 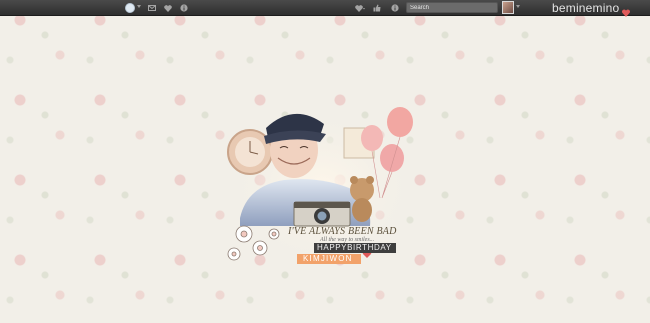 I want to click on thumbs-up-icon, so click(x=377, y=8).